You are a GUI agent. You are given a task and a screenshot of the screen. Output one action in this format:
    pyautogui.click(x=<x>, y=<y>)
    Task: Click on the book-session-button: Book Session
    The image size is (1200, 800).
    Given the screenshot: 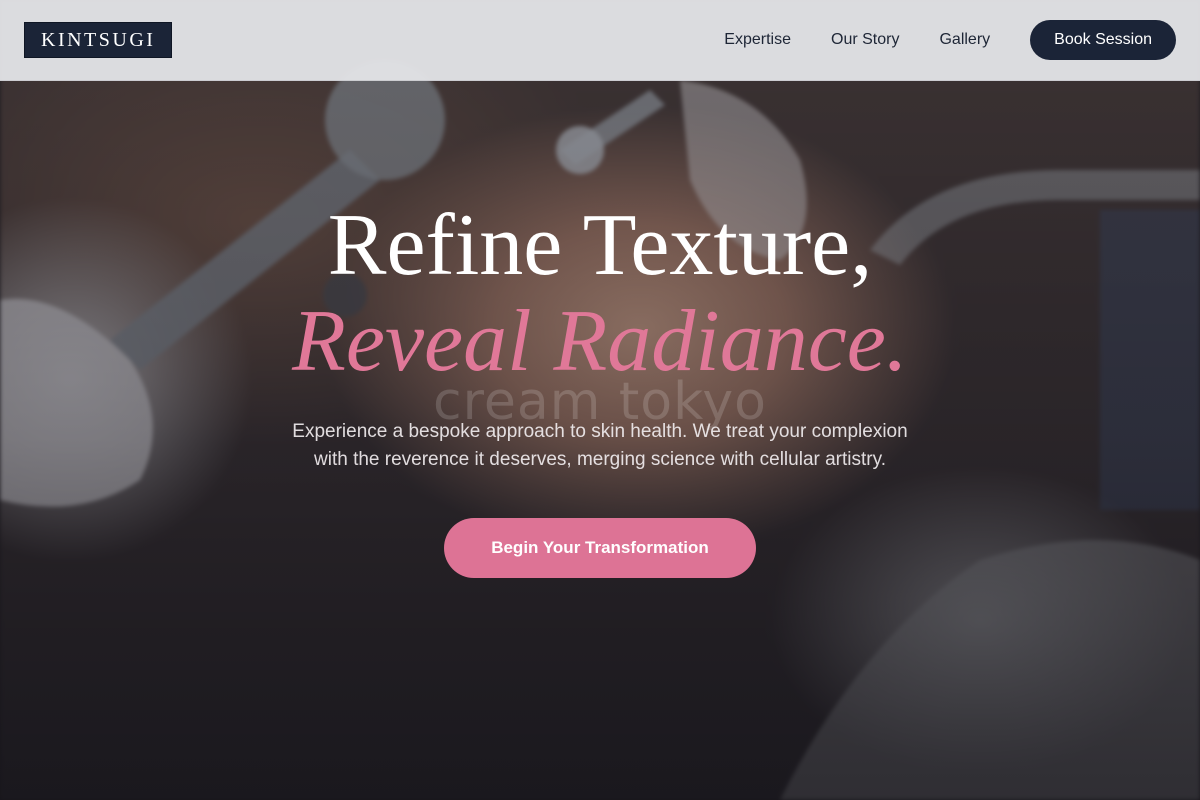 What is the action you would take?
    pyautogui.click(x=1103, y=40)
    